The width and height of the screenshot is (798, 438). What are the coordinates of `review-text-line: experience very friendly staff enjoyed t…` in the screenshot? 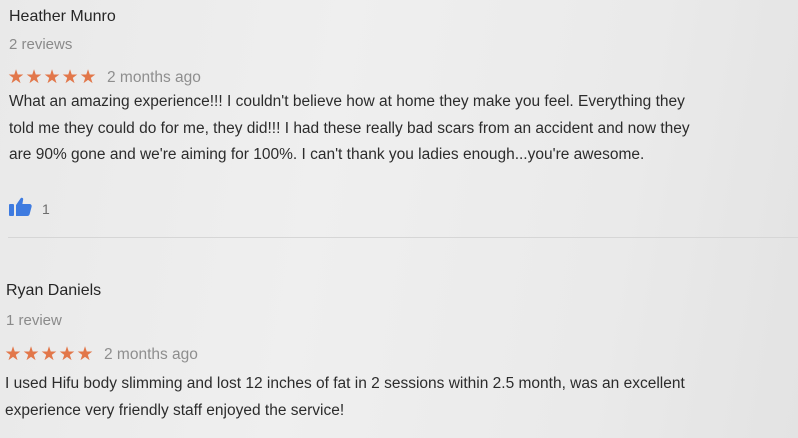 It's located at (175, 410).